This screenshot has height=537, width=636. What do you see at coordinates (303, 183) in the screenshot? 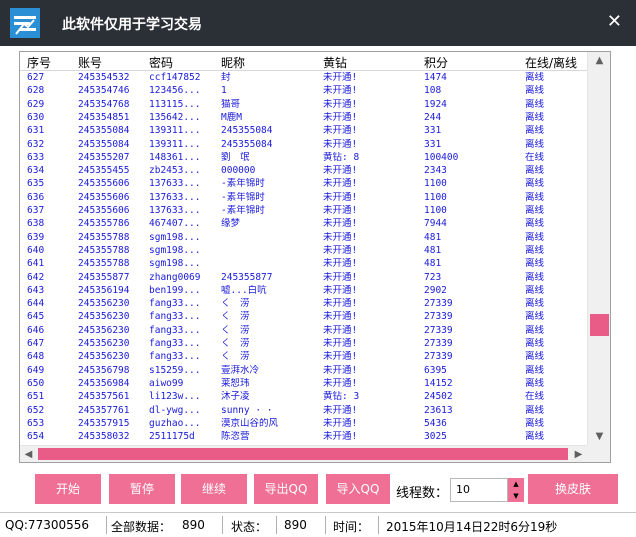
I see `table-row: 635 245355606 137633... -素年锦时 未开通! 1100 离线` at bounding box center [303, 183].